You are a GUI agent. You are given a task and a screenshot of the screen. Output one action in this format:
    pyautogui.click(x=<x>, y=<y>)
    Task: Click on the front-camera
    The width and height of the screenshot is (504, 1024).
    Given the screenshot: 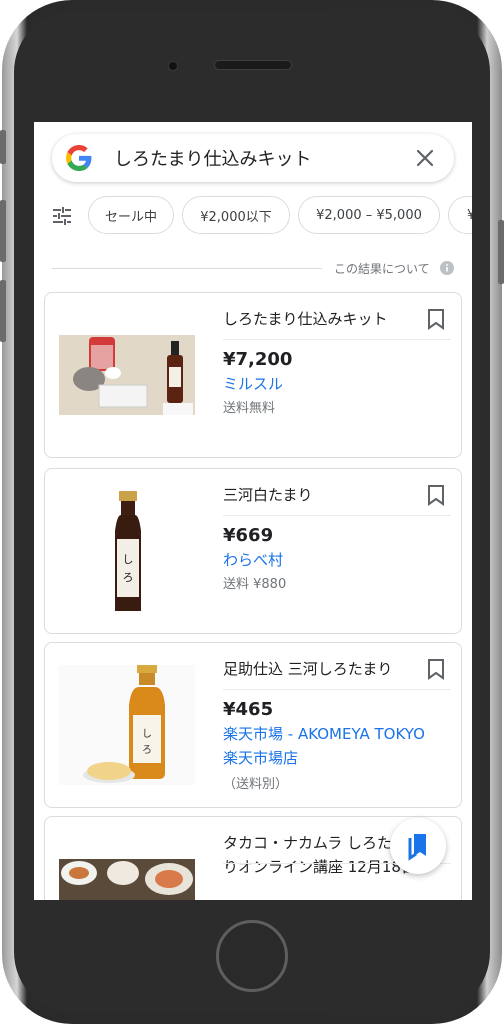 What is the action you would take?
    pyautogui.click(x=173, y=66)
    